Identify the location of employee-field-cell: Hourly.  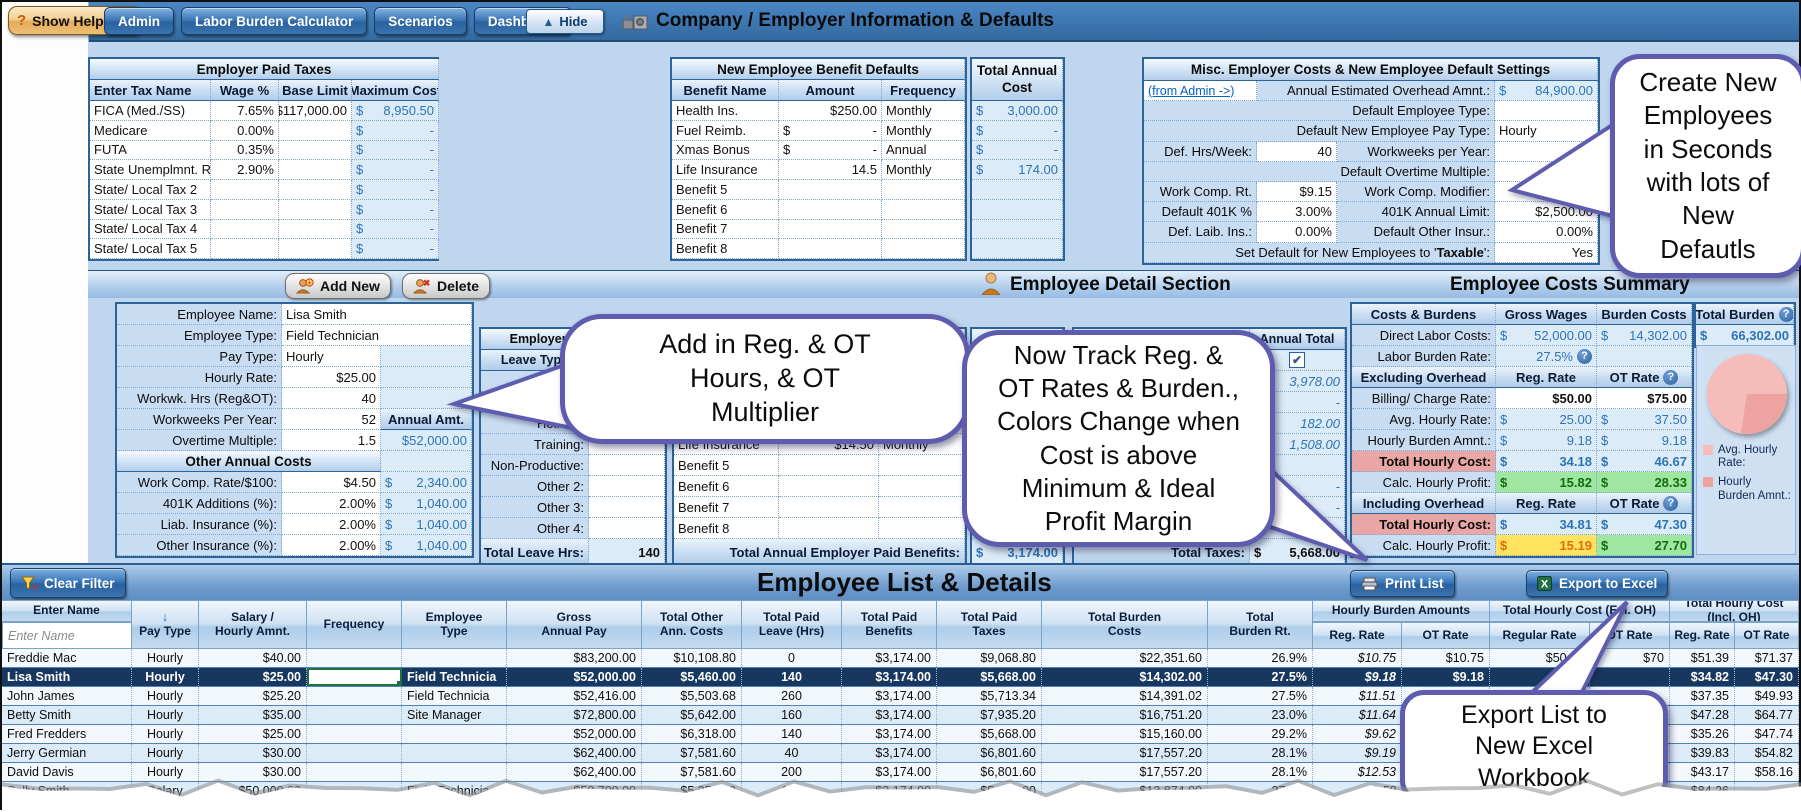
(331, 356).